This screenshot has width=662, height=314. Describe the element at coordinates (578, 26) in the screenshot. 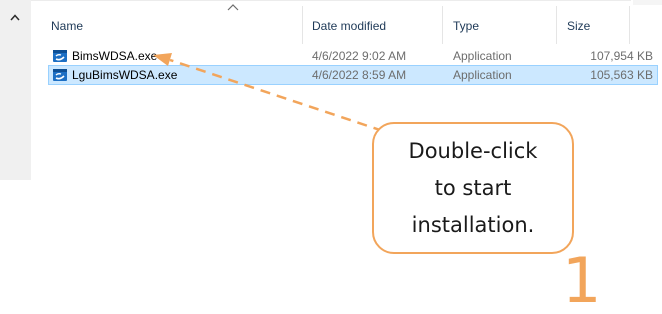

I see `column-size: Size` at that location.